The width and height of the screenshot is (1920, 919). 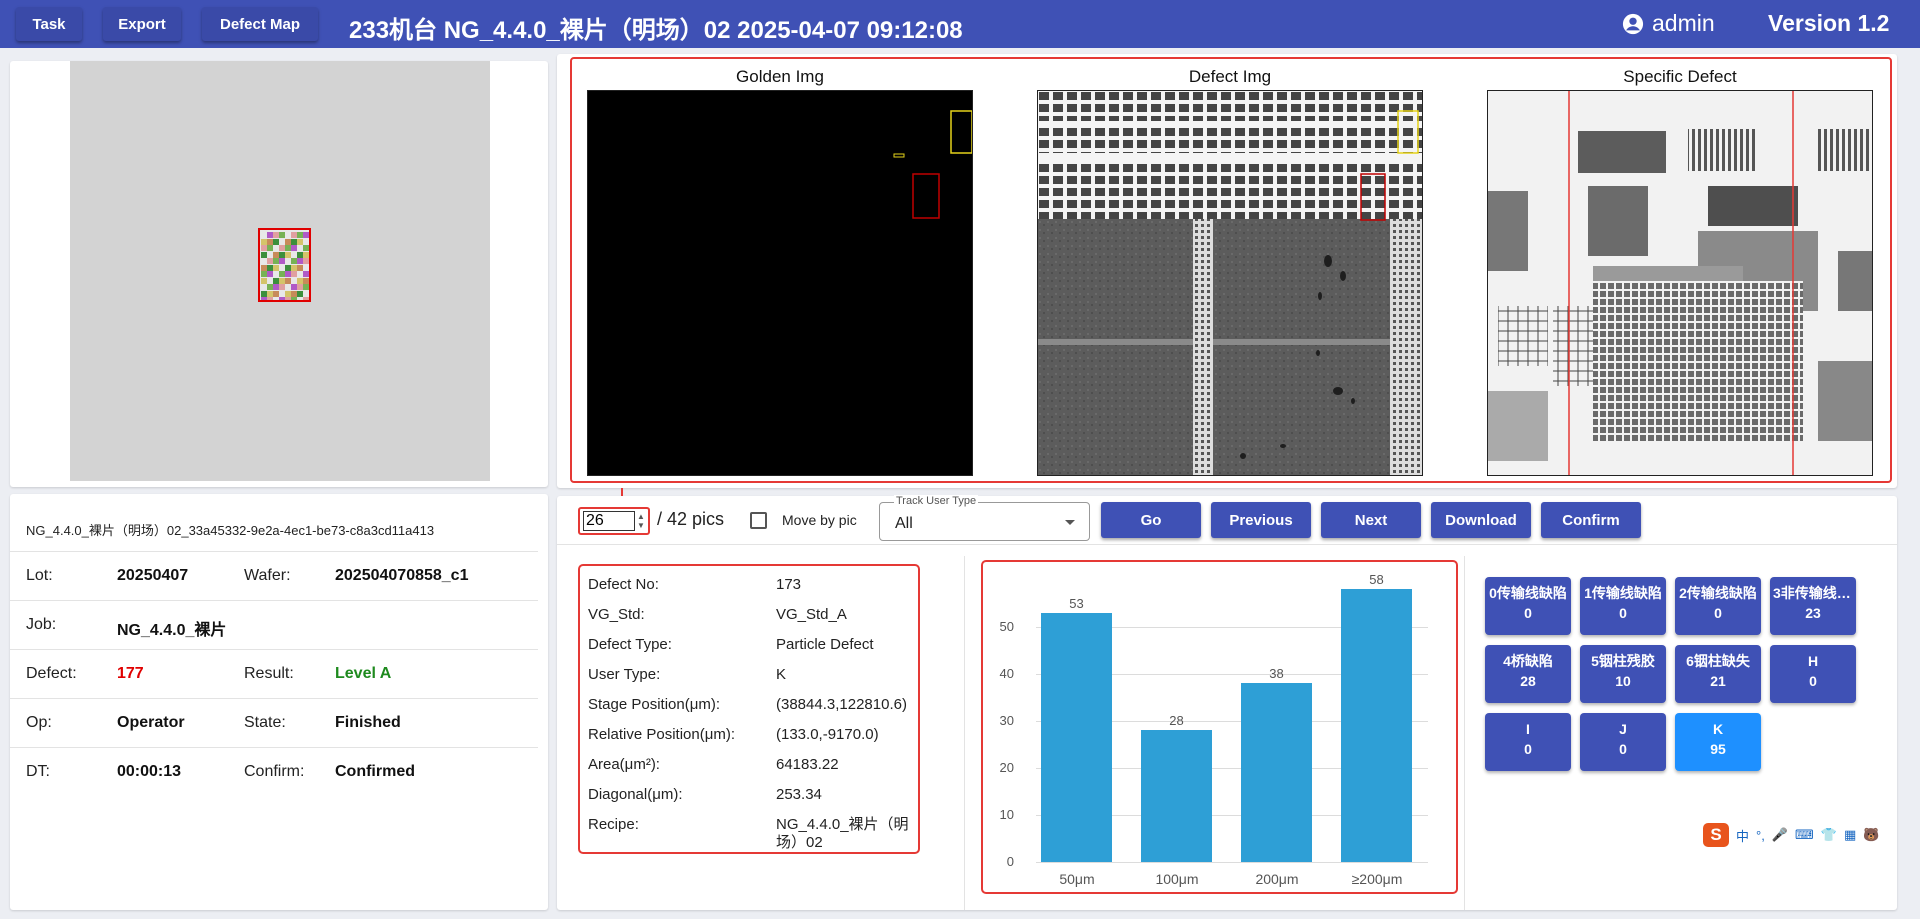 I want to click on previous-button: Previous, so click(x=1261, y=520).